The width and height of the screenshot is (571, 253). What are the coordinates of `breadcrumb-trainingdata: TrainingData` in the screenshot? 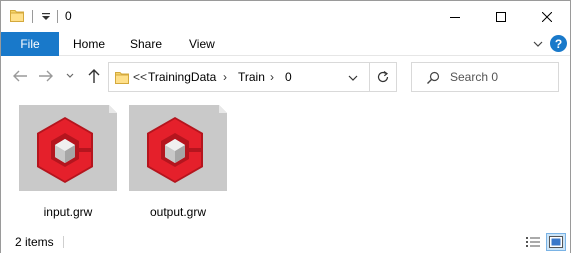 It's located at (182, 77).